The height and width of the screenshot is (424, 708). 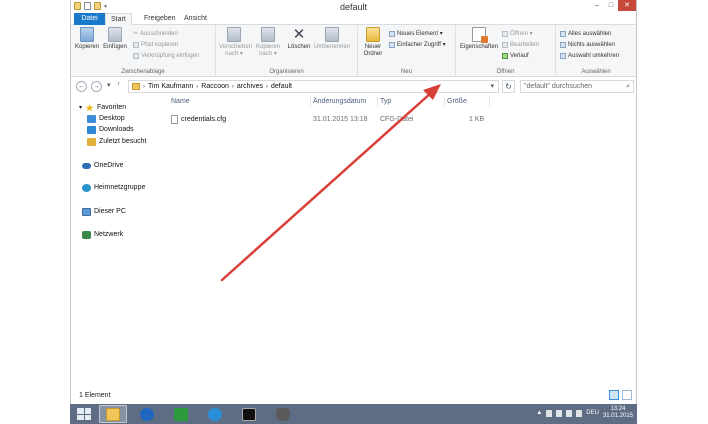 I want to click on arrow-up-icon: ↑, so click(x=119, y=84).